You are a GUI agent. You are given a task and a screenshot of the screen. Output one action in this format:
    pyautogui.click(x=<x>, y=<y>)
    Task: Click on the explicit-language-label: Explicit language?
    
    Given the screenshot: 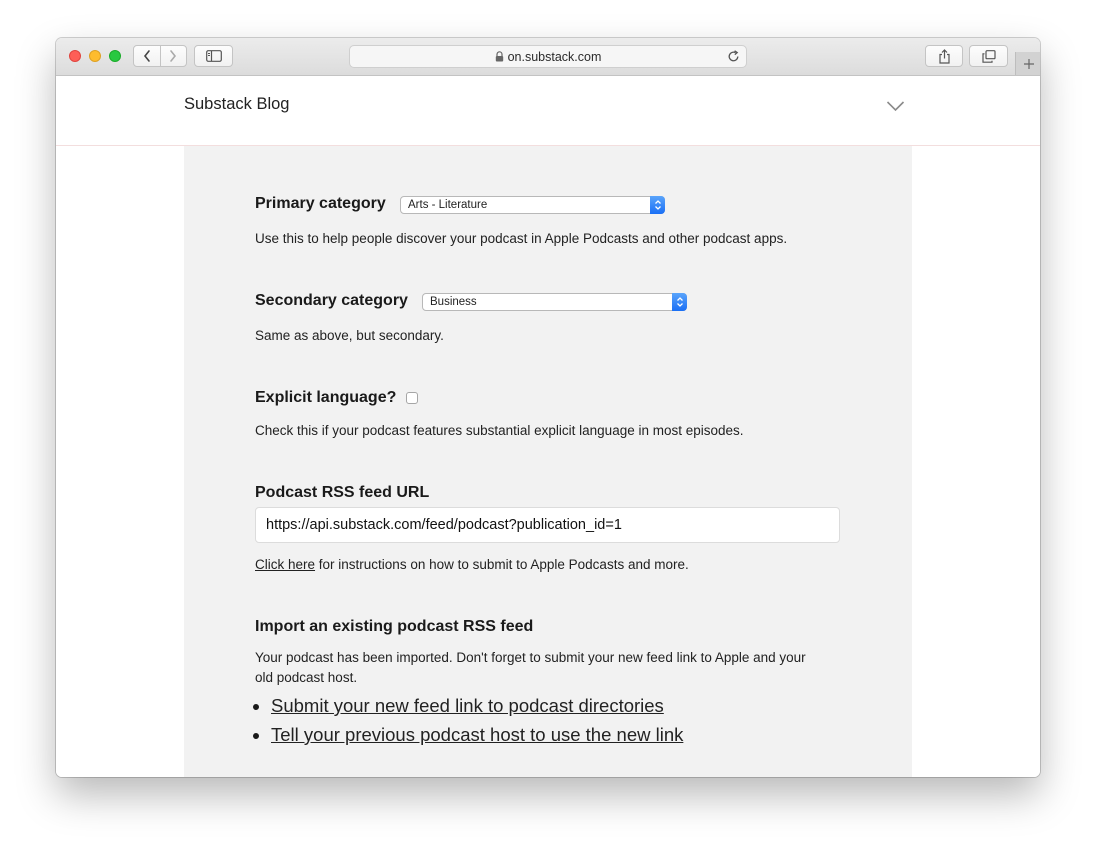 What is the action you would take?
    pyautogui.click(x=326, y=397)
    